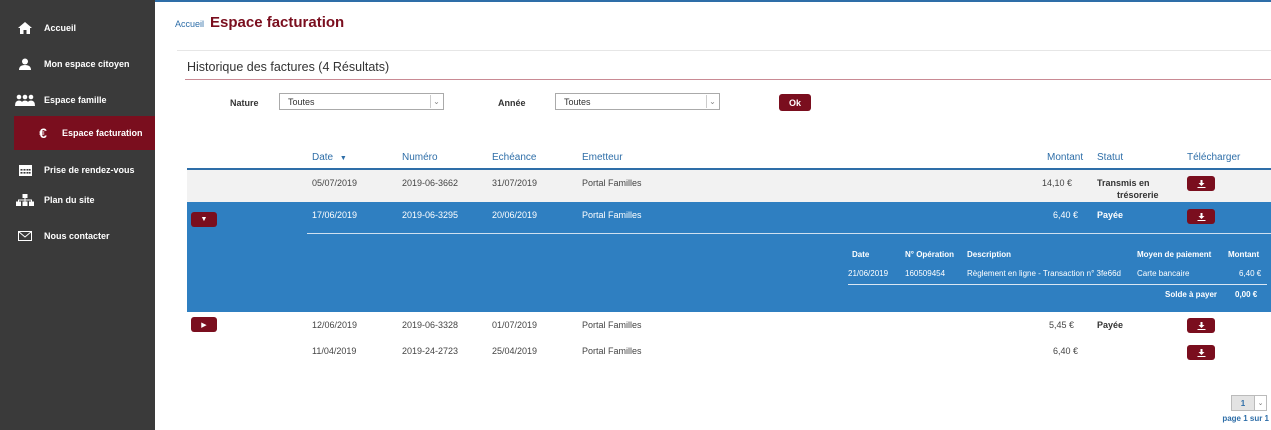 The height and width of the screenshot is (430, 1271). I want to click on panel-divider, so click(728, 79).